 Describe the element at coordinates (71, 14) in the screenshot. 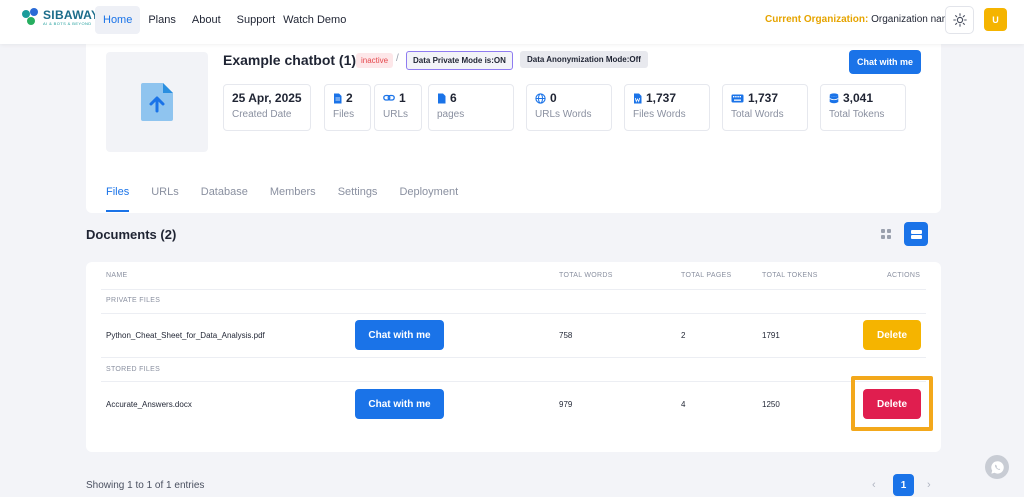

I see `brand-name: SIBAWAY` at that location.